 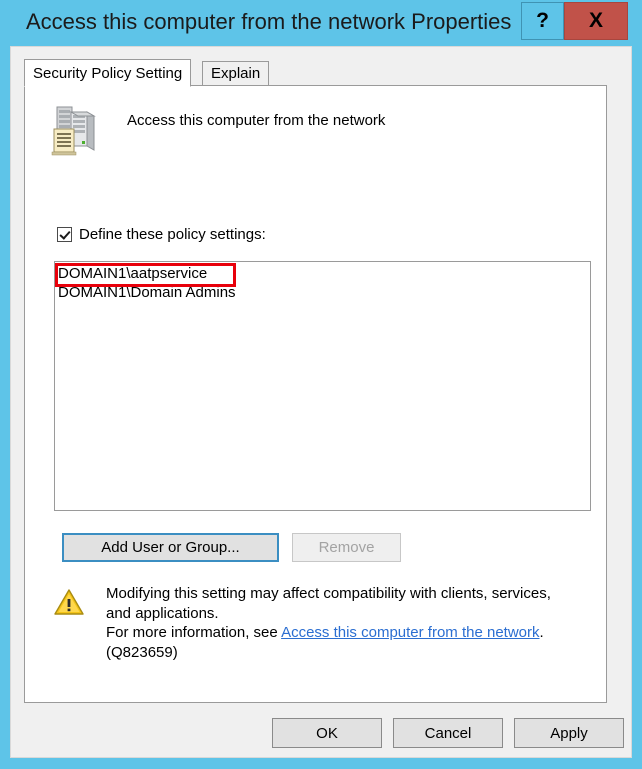 I want to click on help-button: ?, so click(x=542, y=21).